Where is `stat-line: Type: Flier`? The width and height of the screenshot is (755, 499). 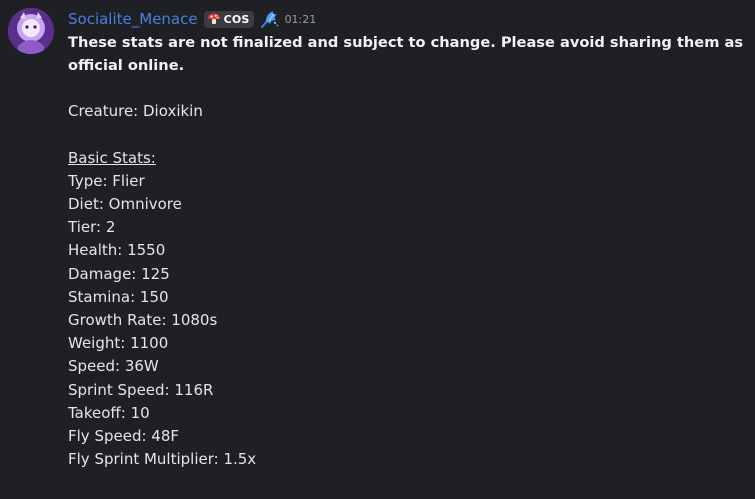 stat-line: Type: Flier is located at coordinates (106, 180).